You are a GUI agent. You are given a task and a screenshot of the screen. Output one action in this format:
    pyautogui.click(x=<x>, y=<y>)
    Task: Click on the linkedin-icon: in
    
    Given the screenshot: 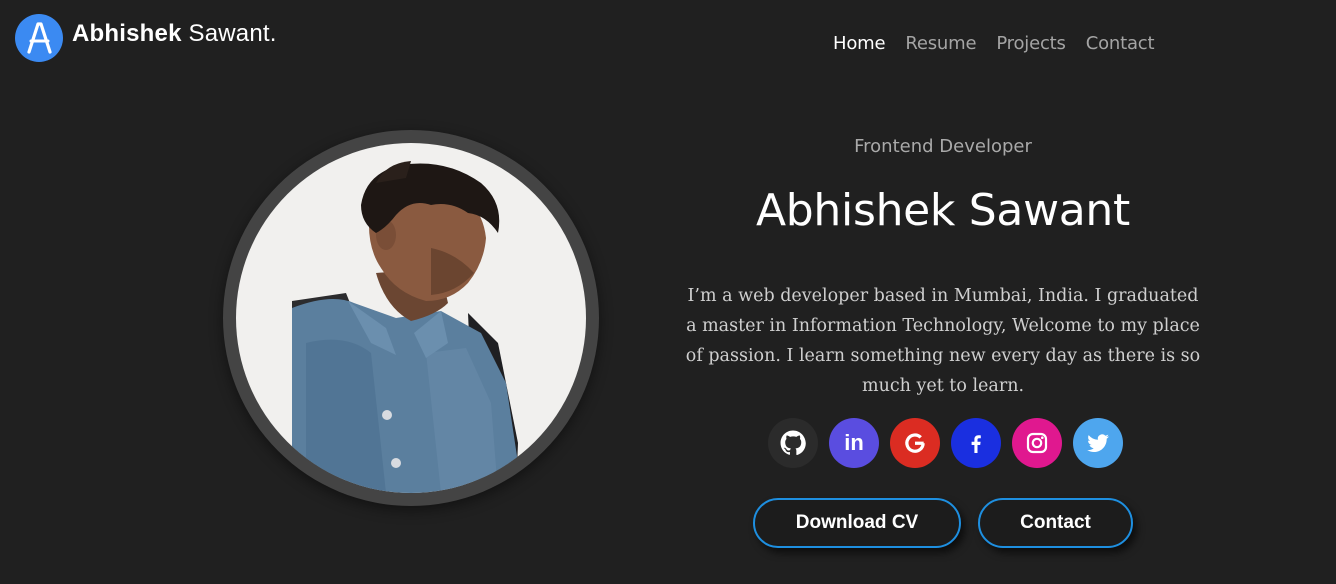 What is the action you would take?
    pyautogui.click(x=854, y=443)
    